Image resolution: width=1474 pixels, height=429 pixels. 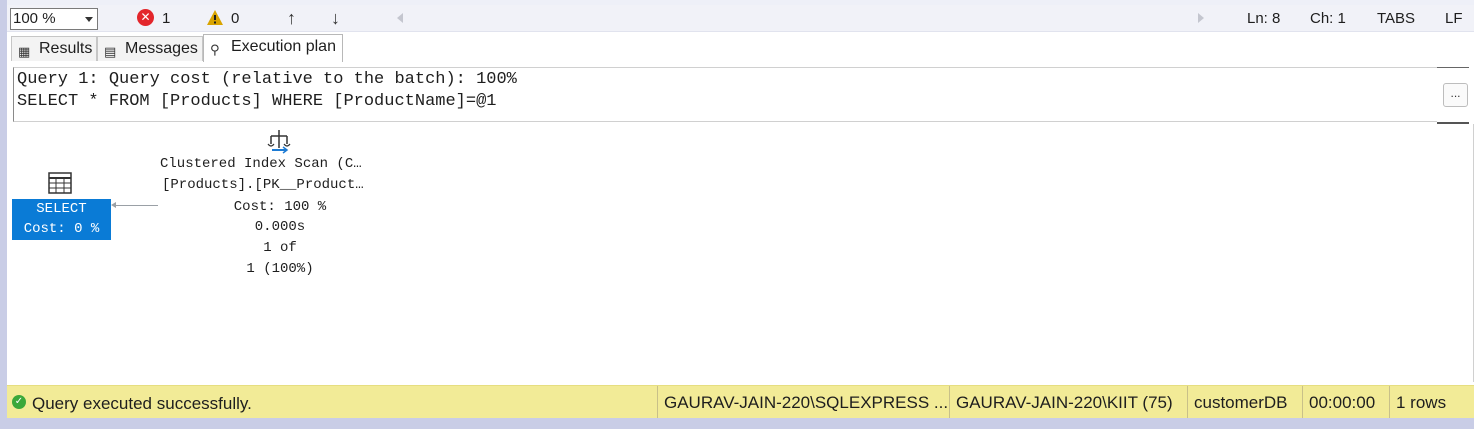 I want to click on messages-icon: ▤, so click(x=110, y=51).